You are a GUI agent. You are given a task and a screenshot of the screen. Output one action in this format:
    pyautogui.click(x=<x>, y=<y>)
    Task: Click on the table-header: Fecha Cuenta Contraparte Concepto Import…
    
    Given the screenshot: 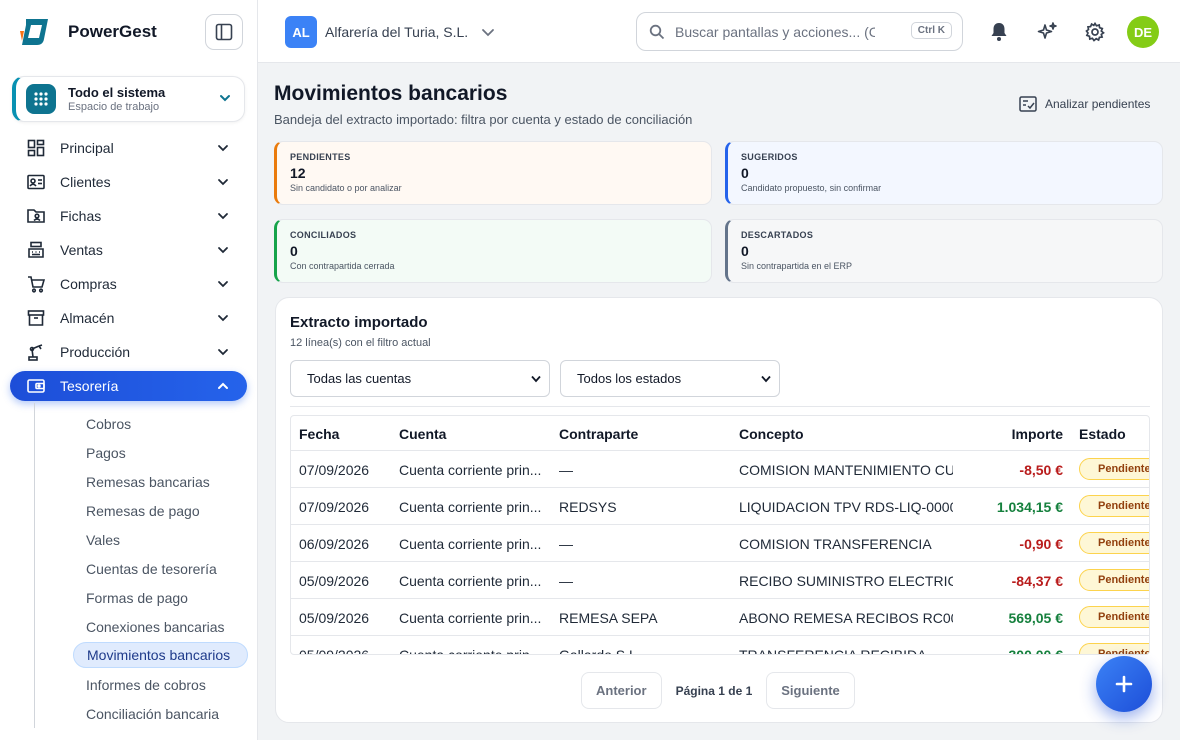 What is the action you would take?
    pyautogui.click(x=720, y=433)
    